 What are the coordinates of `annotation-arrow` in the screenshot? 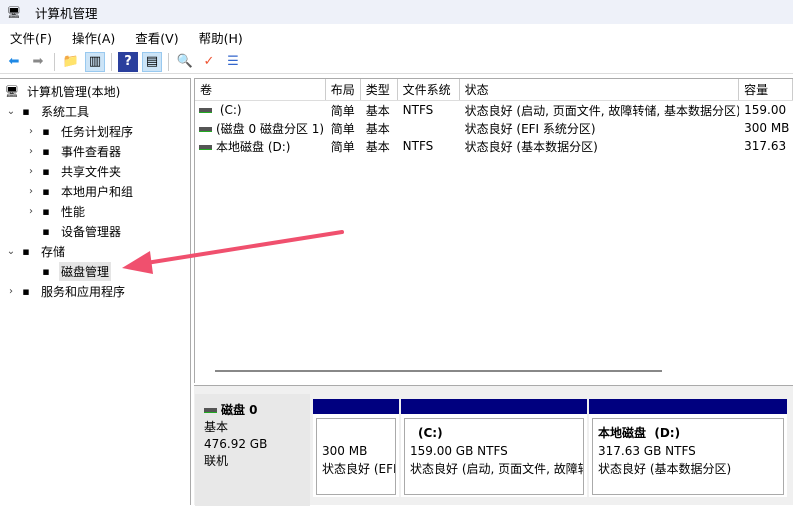 It's located at (233, 252).